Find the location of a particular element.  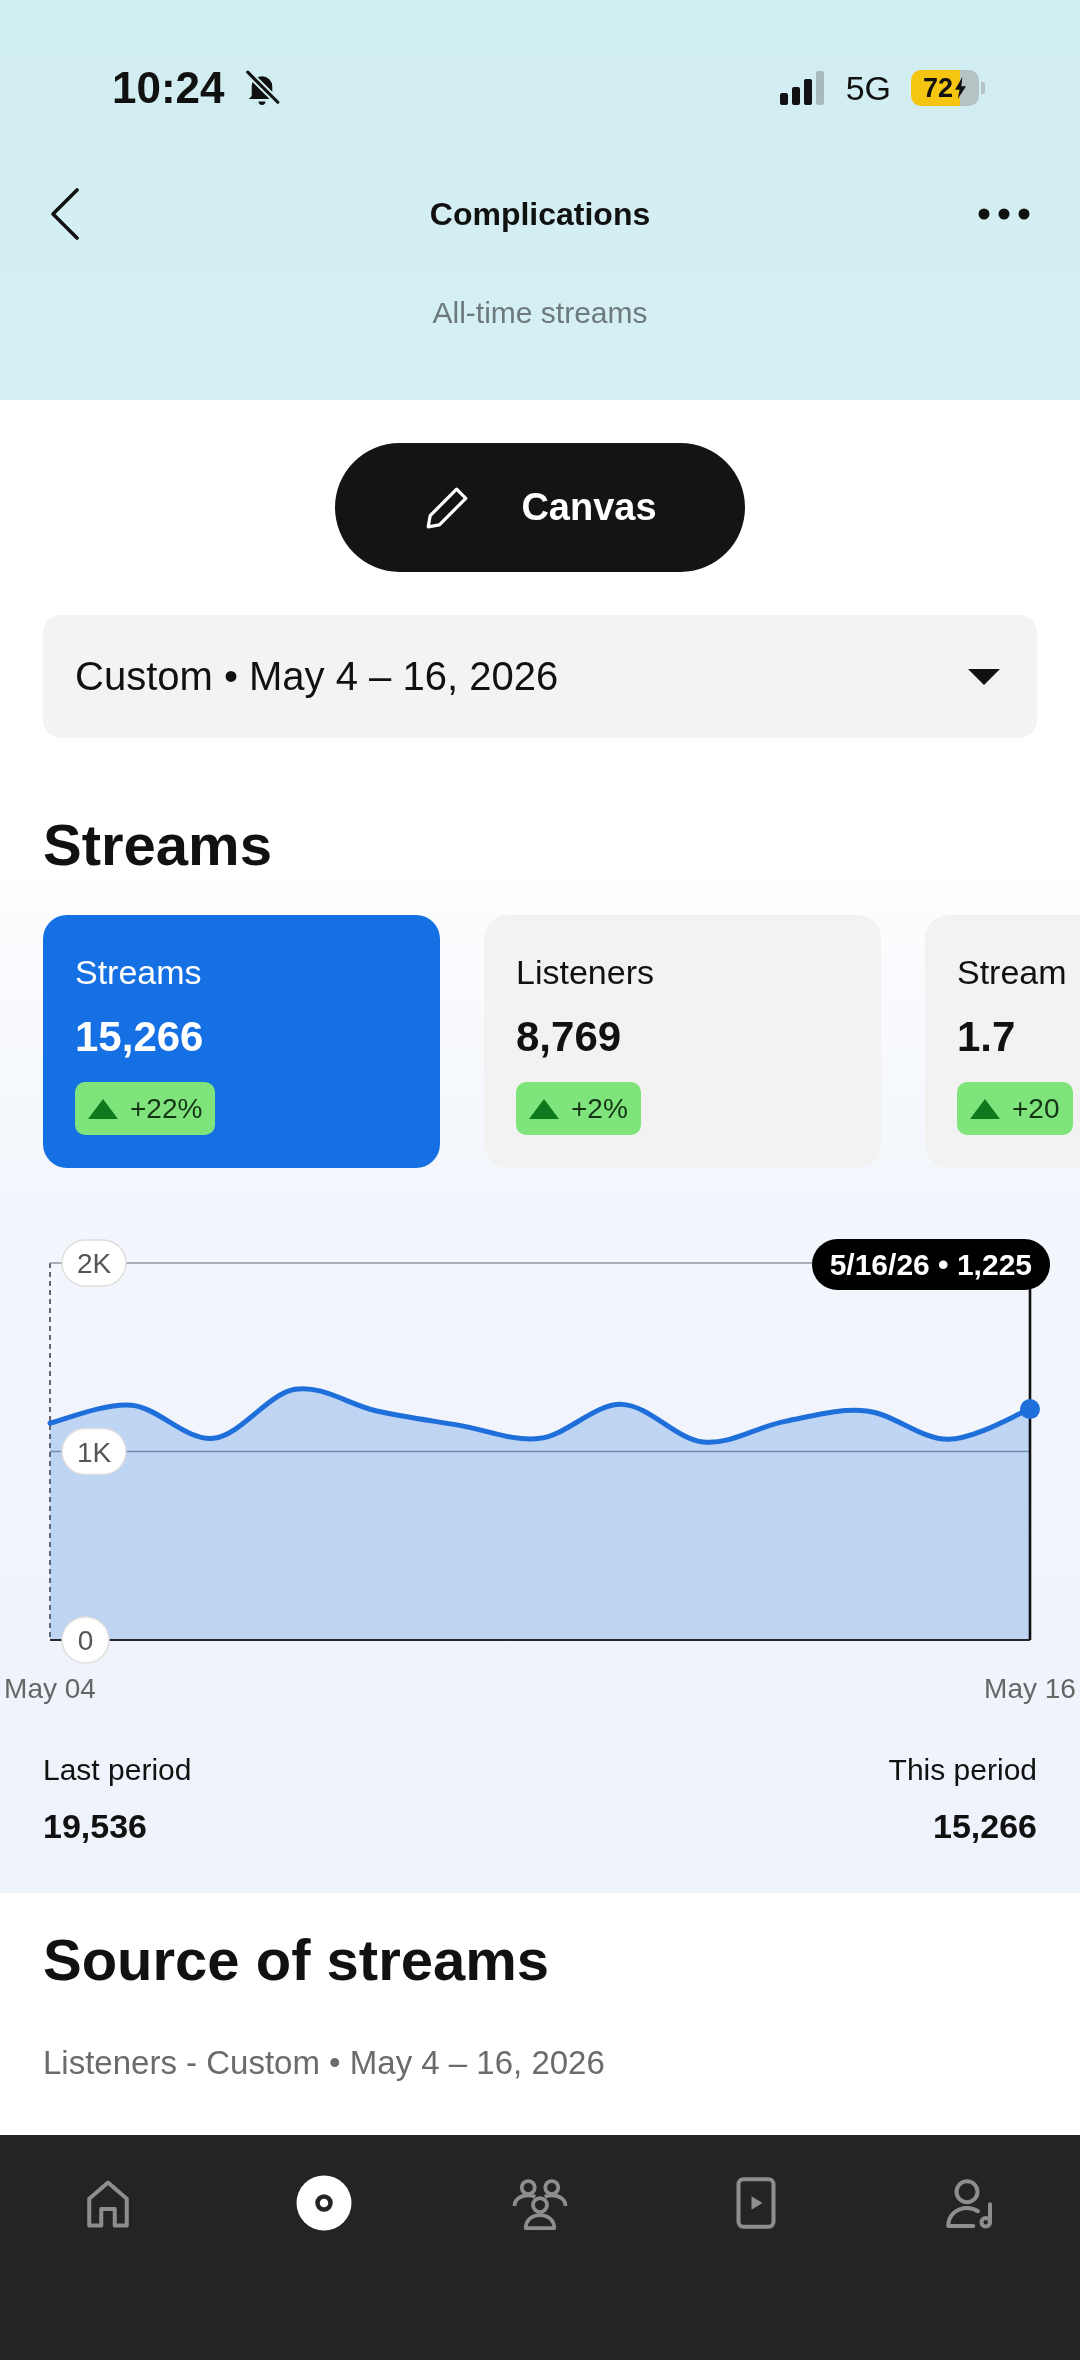

metric-card: Stream 1.7 +20 is located at coordinates (1002, 1041).